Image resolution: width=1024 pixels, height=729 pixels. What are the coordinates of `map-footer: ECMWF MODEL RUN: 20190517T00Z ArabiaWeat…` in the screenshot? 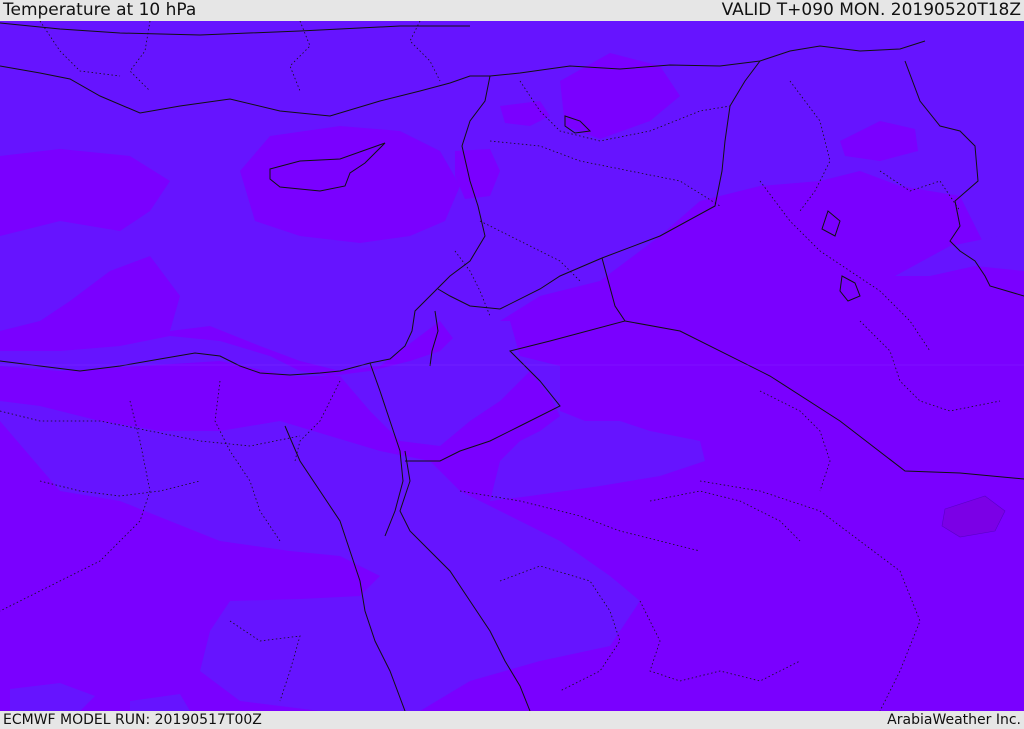 It's located at (512, 720).